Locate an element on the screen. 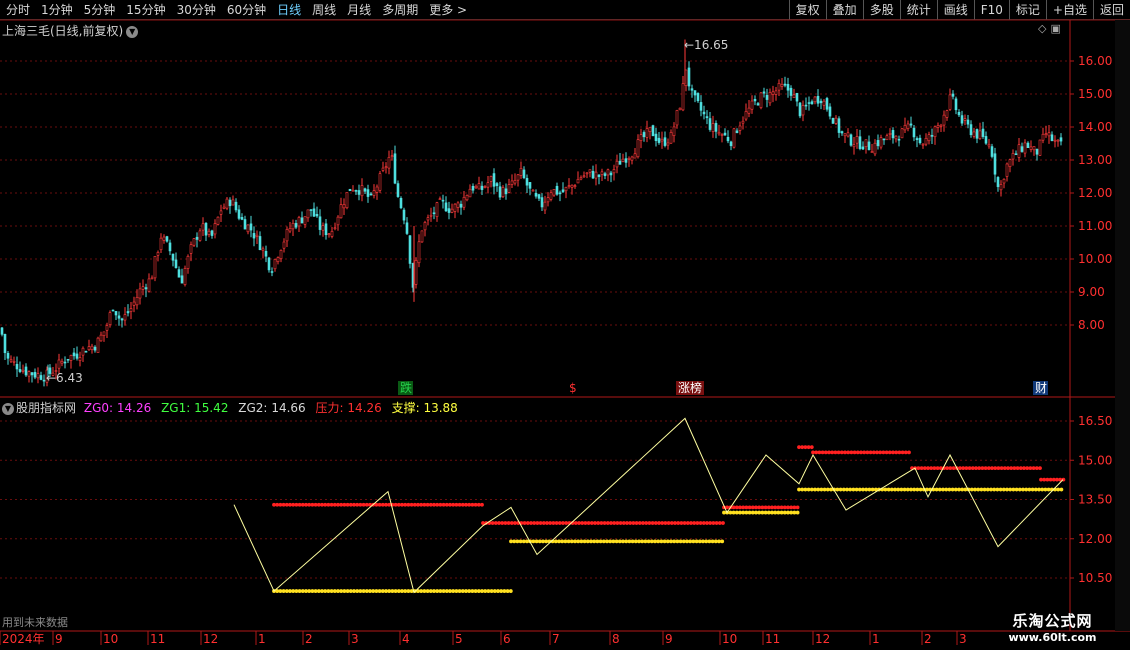 This screenshot has height=650, width=1130. event-marker-3: 财 is located at coordinates (1041, 388).